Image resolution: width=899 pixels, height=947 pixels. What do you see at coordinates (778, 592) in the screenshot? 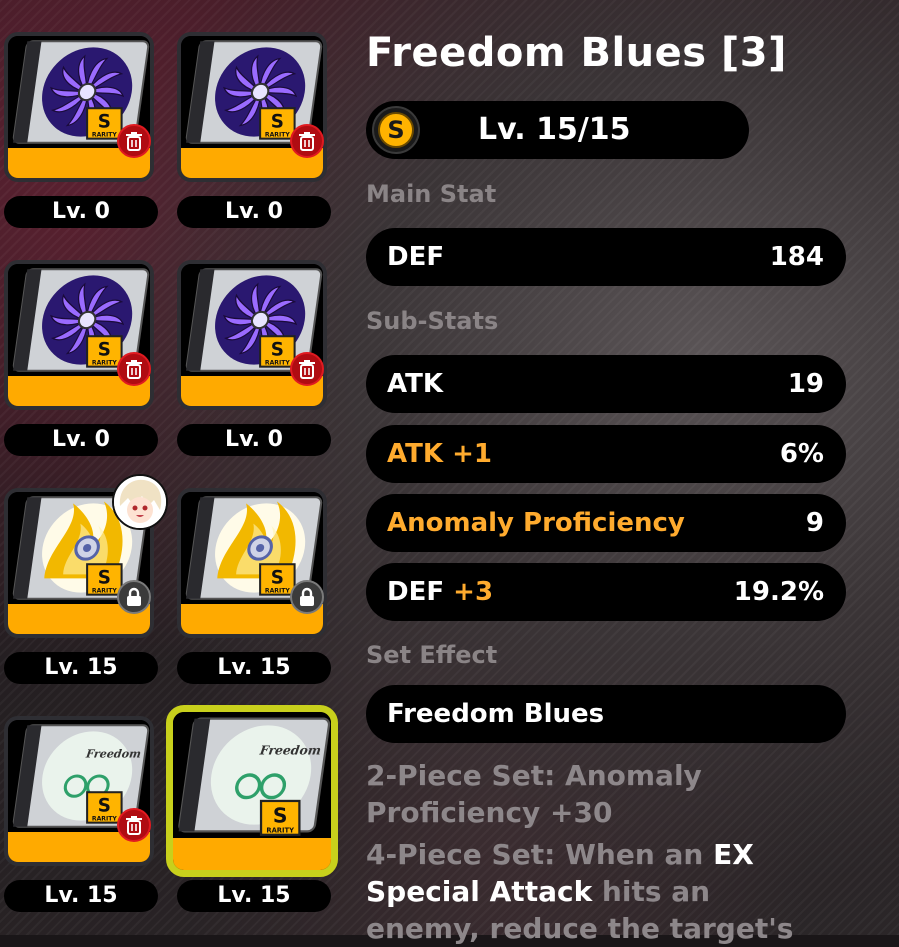
I see `sub-stat-value: 19.2%` at bounding box center [778, 592].